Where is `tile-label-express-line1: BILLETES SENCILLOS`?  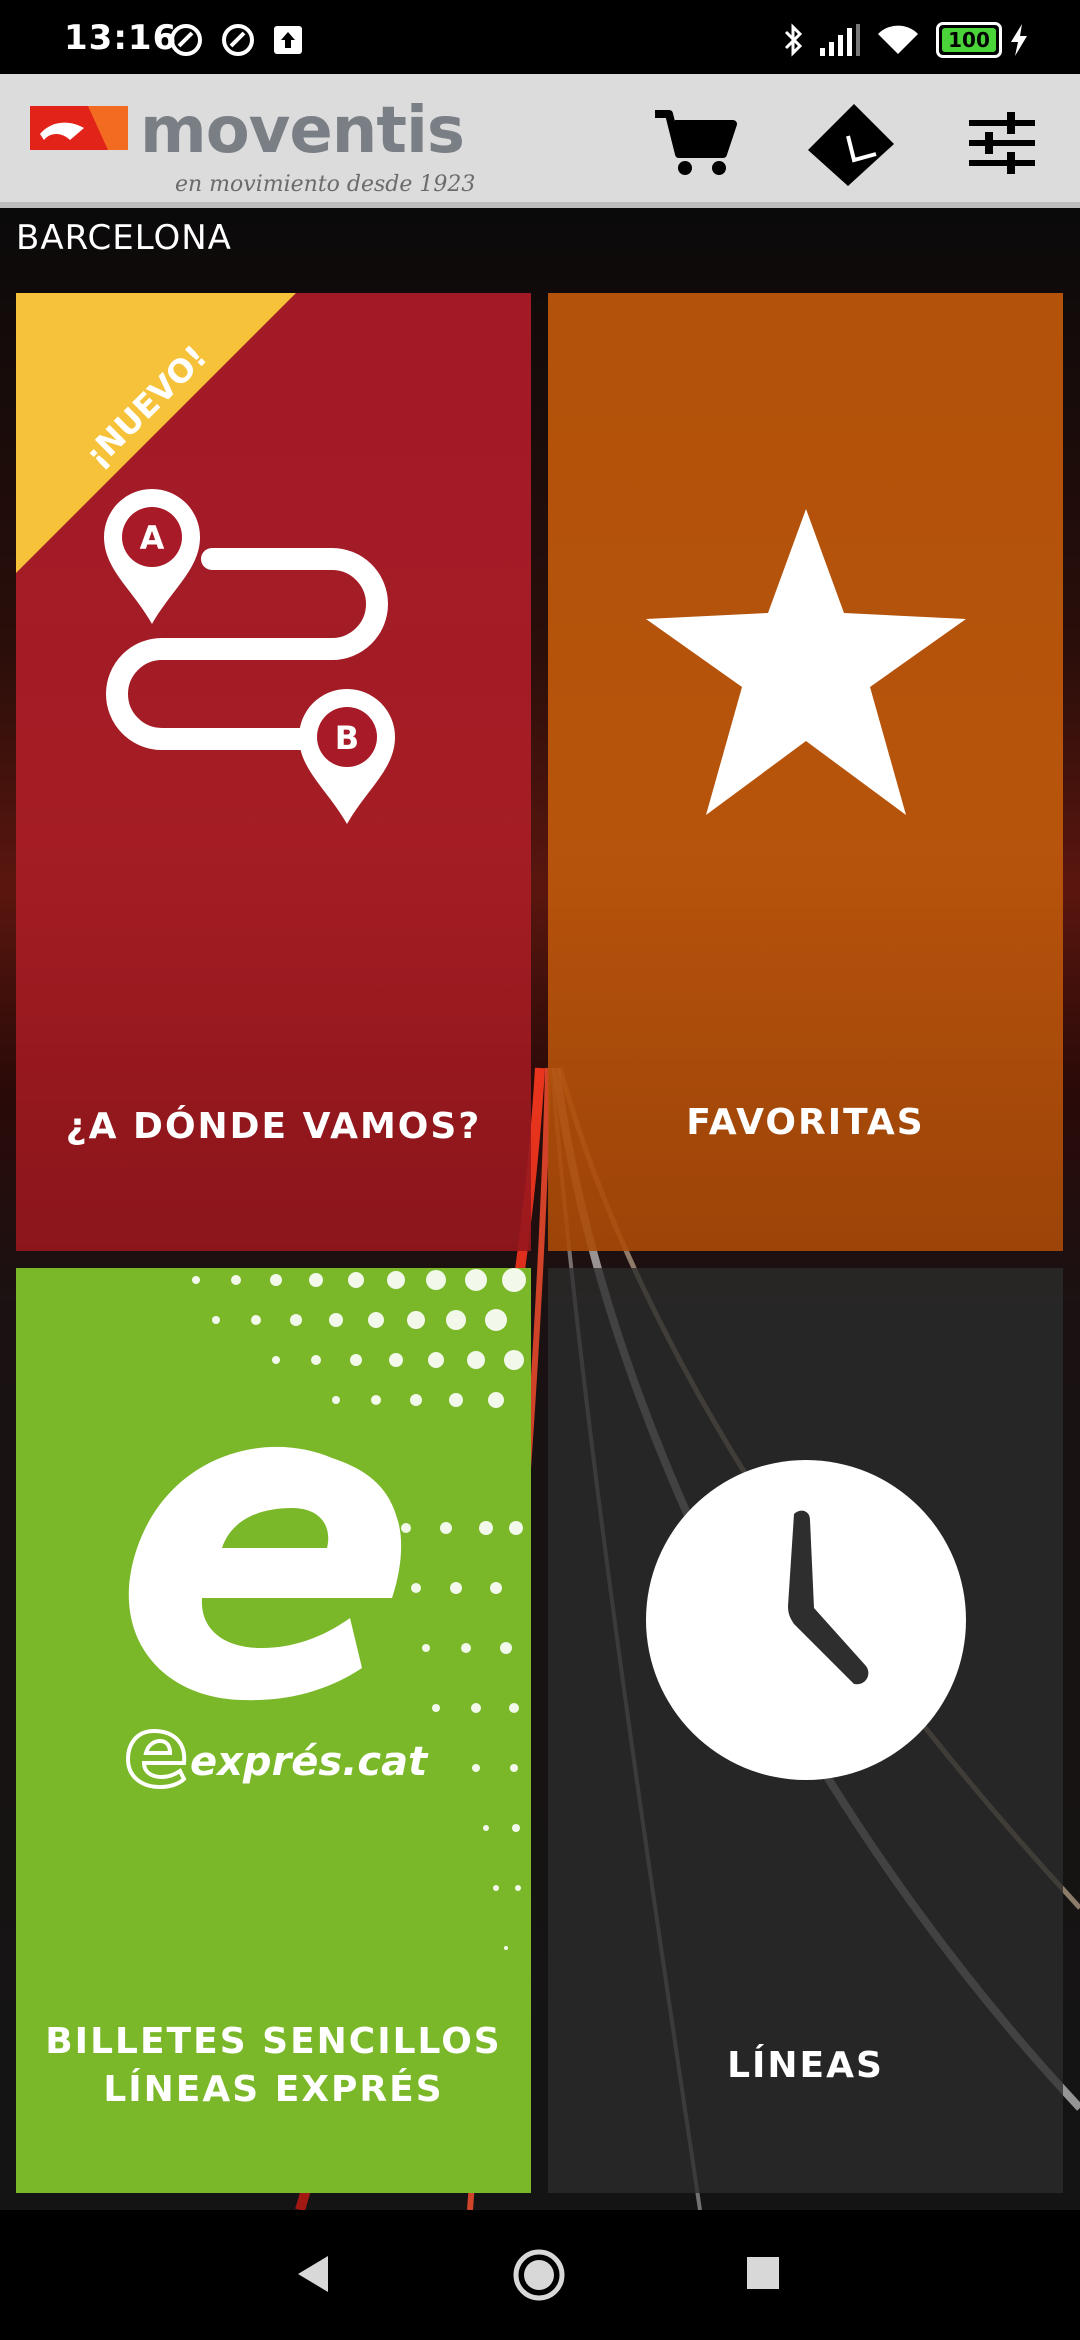 tile-label-express-line1: BILLETES SENCILLOS is located at coordinates (273, 2041).